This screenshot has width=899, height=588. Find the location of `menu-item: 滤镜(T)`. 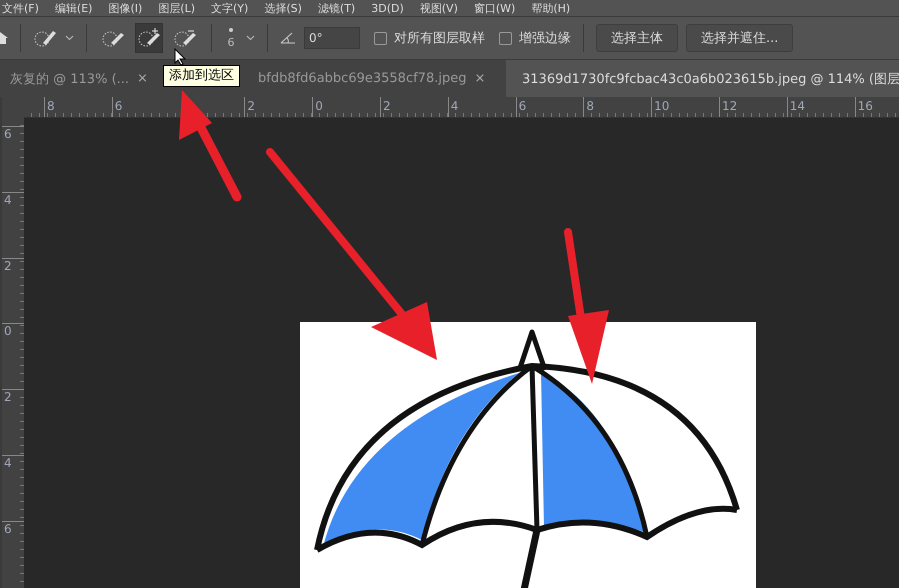

menu-item: 滤镜(T) is located at coordinates (337, 8).